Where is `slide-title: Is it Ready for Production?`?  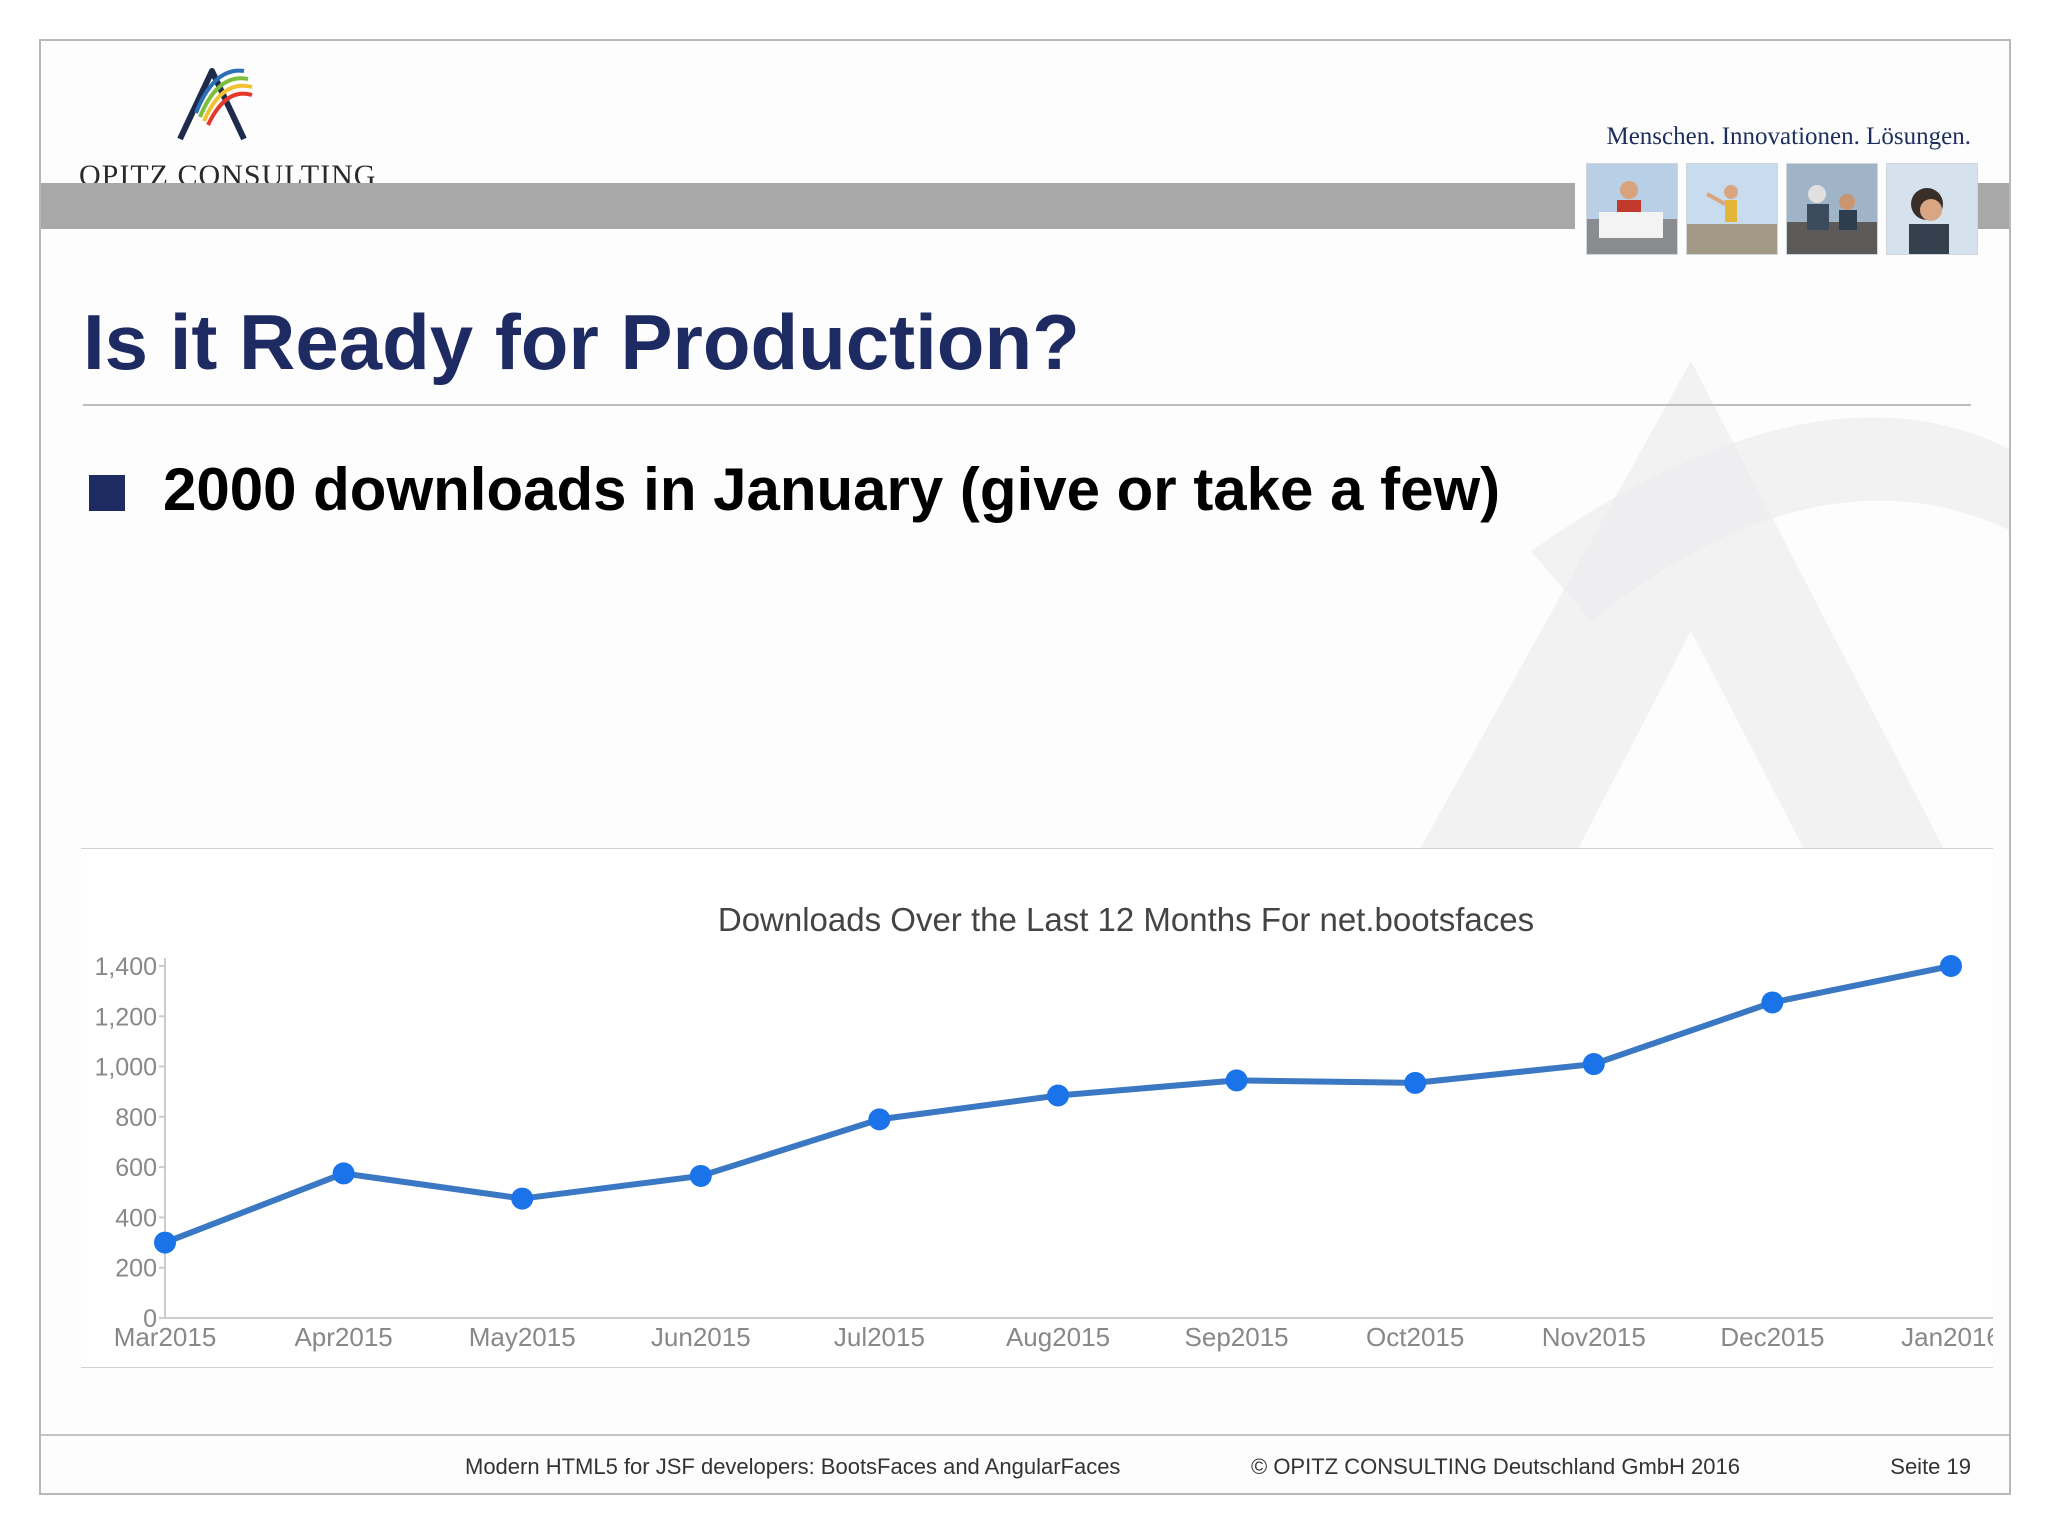
slide-title: Is it Ready for Production? is located at coordinates (581, 342).